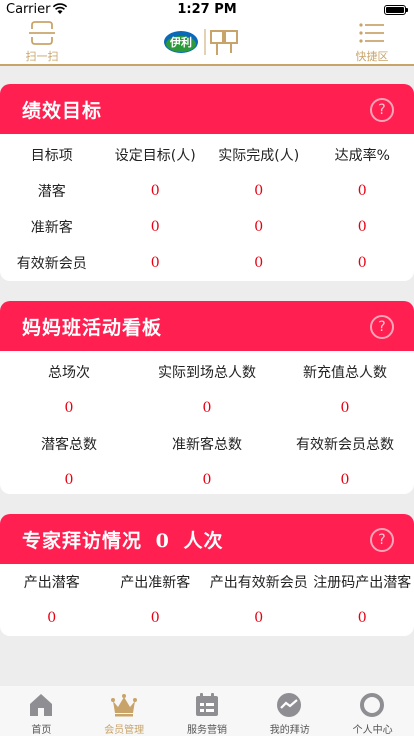 The image size is (414, 736). What do you see at coordinates (345, 373) in the screenshot?
I see `stat-label: 新充值总人数` at bounding box center [345, 373].